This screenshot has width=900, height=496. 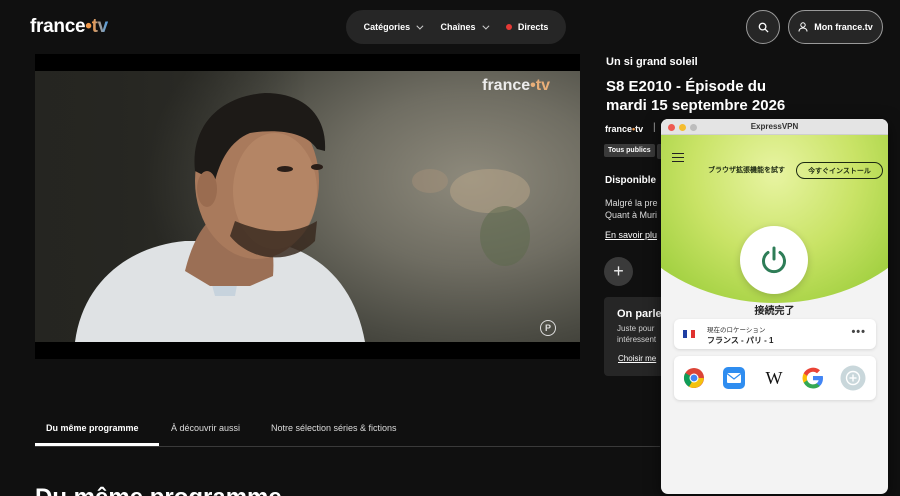 What do you see at coordinates (858, 332) in the screenshot?
I see `more-options-icon: •••` at bounding box center [858, 332].